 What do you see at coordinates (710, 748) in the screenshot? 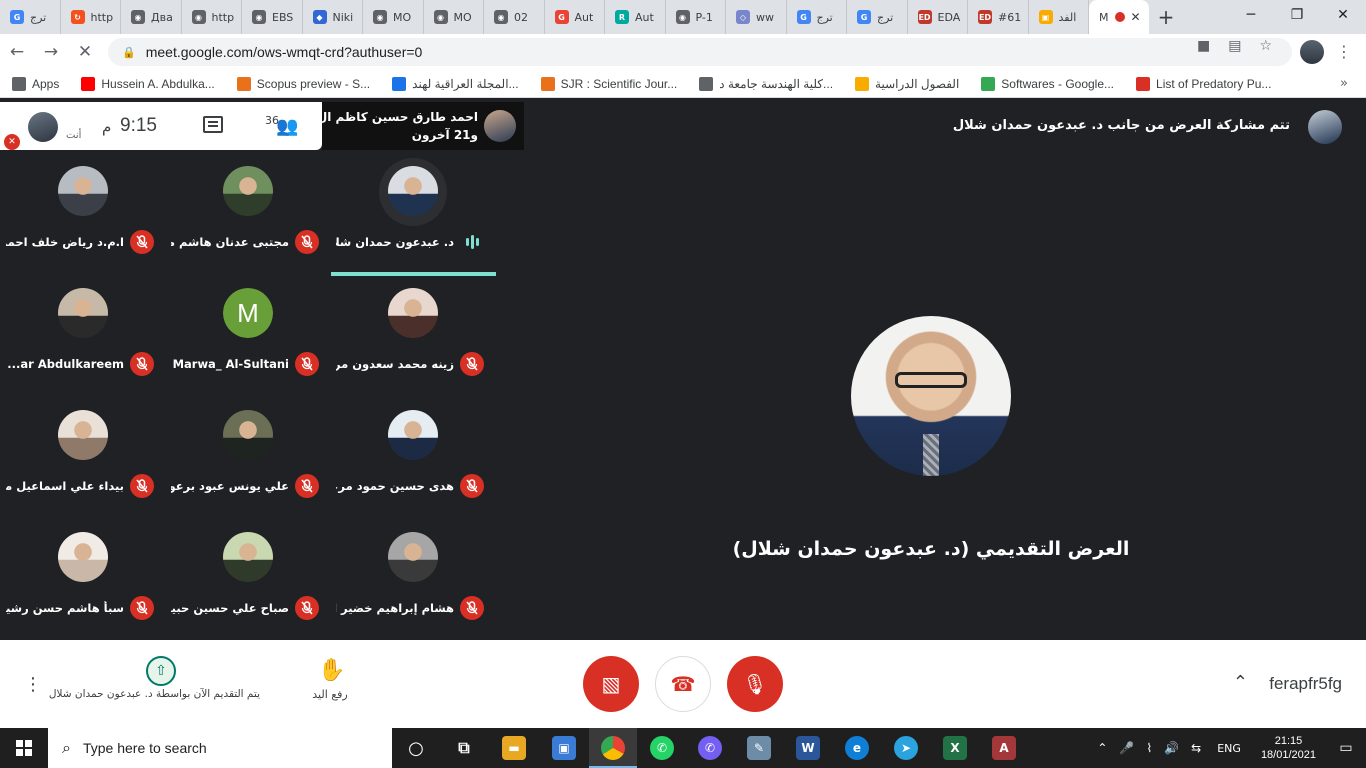
I see `viber-icon: ✆` at bounding box center [710, 748].